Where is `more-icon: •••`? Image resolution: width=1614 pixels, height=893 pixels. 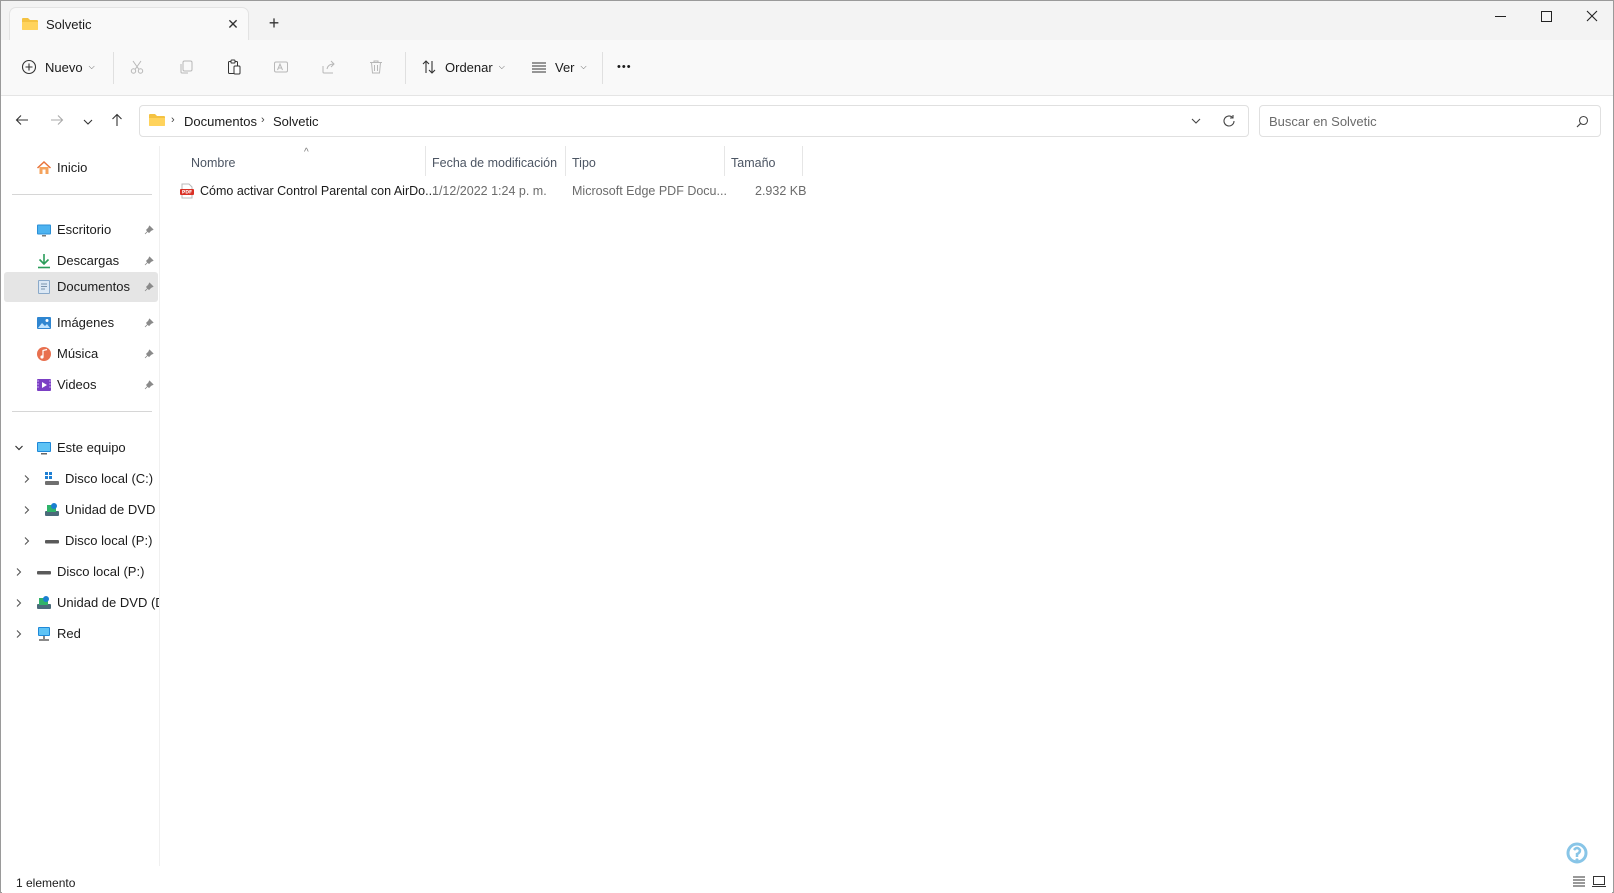 more-icon: ••• is located at coordinates (624, 67).